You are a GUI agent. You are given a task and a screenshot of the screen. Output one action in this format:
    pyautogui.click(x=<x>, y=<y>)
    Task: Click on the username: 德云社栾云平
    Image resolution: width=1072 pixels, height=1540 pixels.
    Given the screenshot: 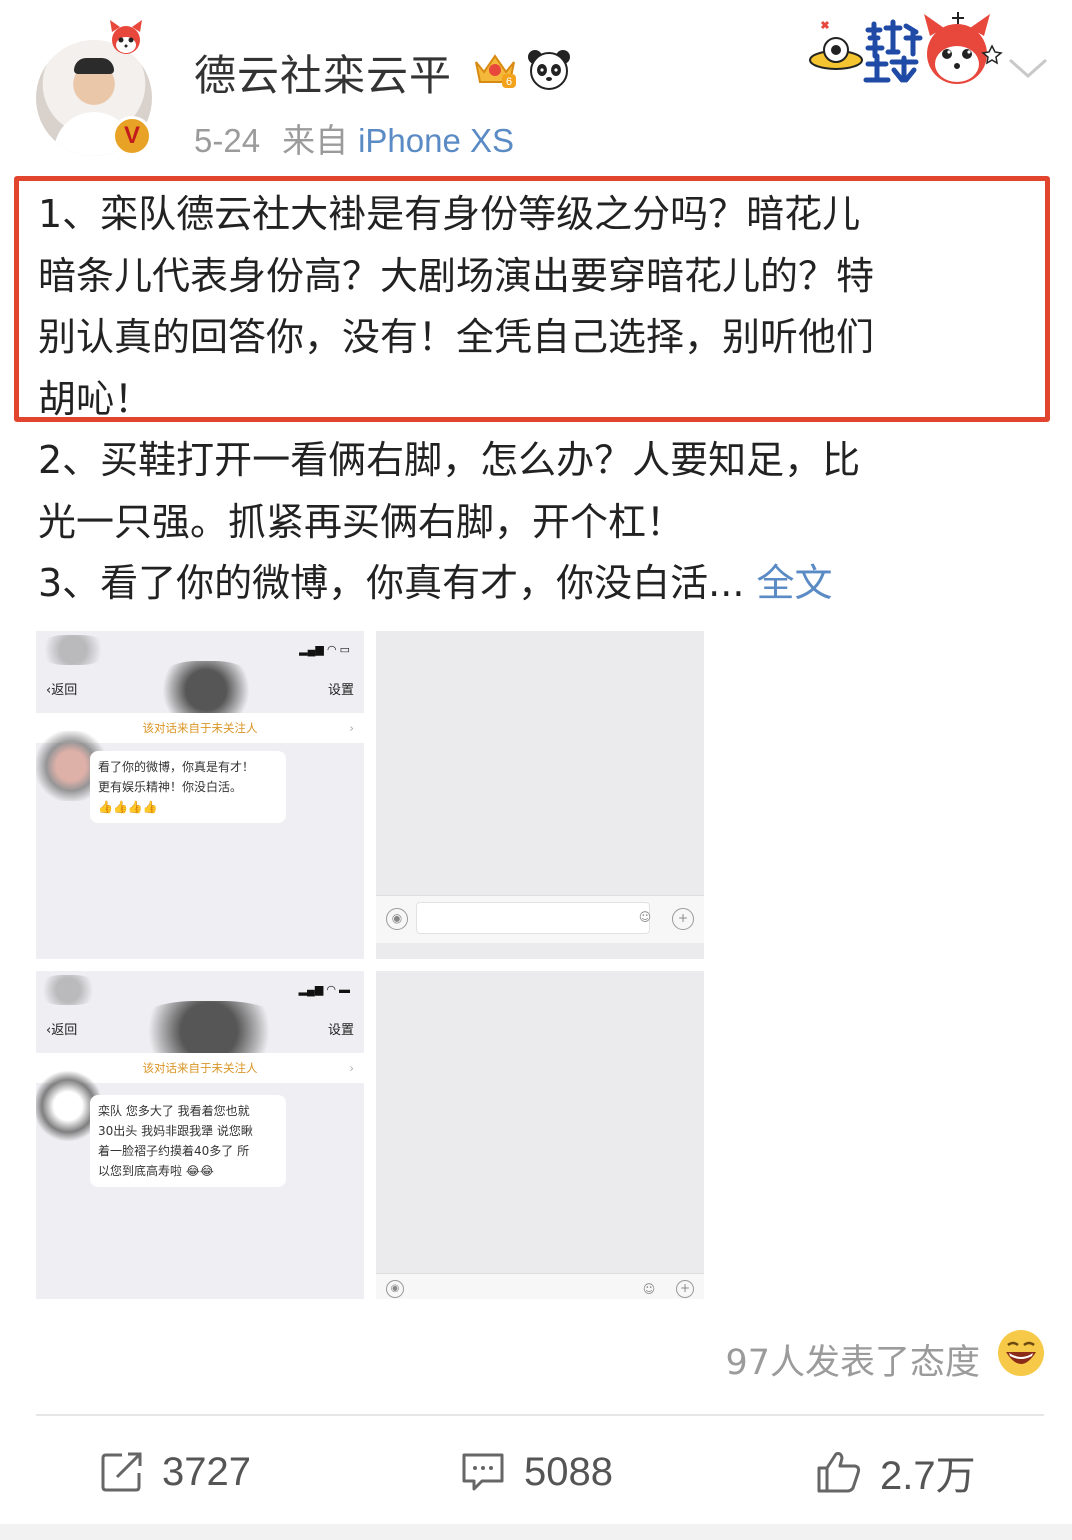 What is the action you would take?
    pyautogui.click(x=323, y=72)
    